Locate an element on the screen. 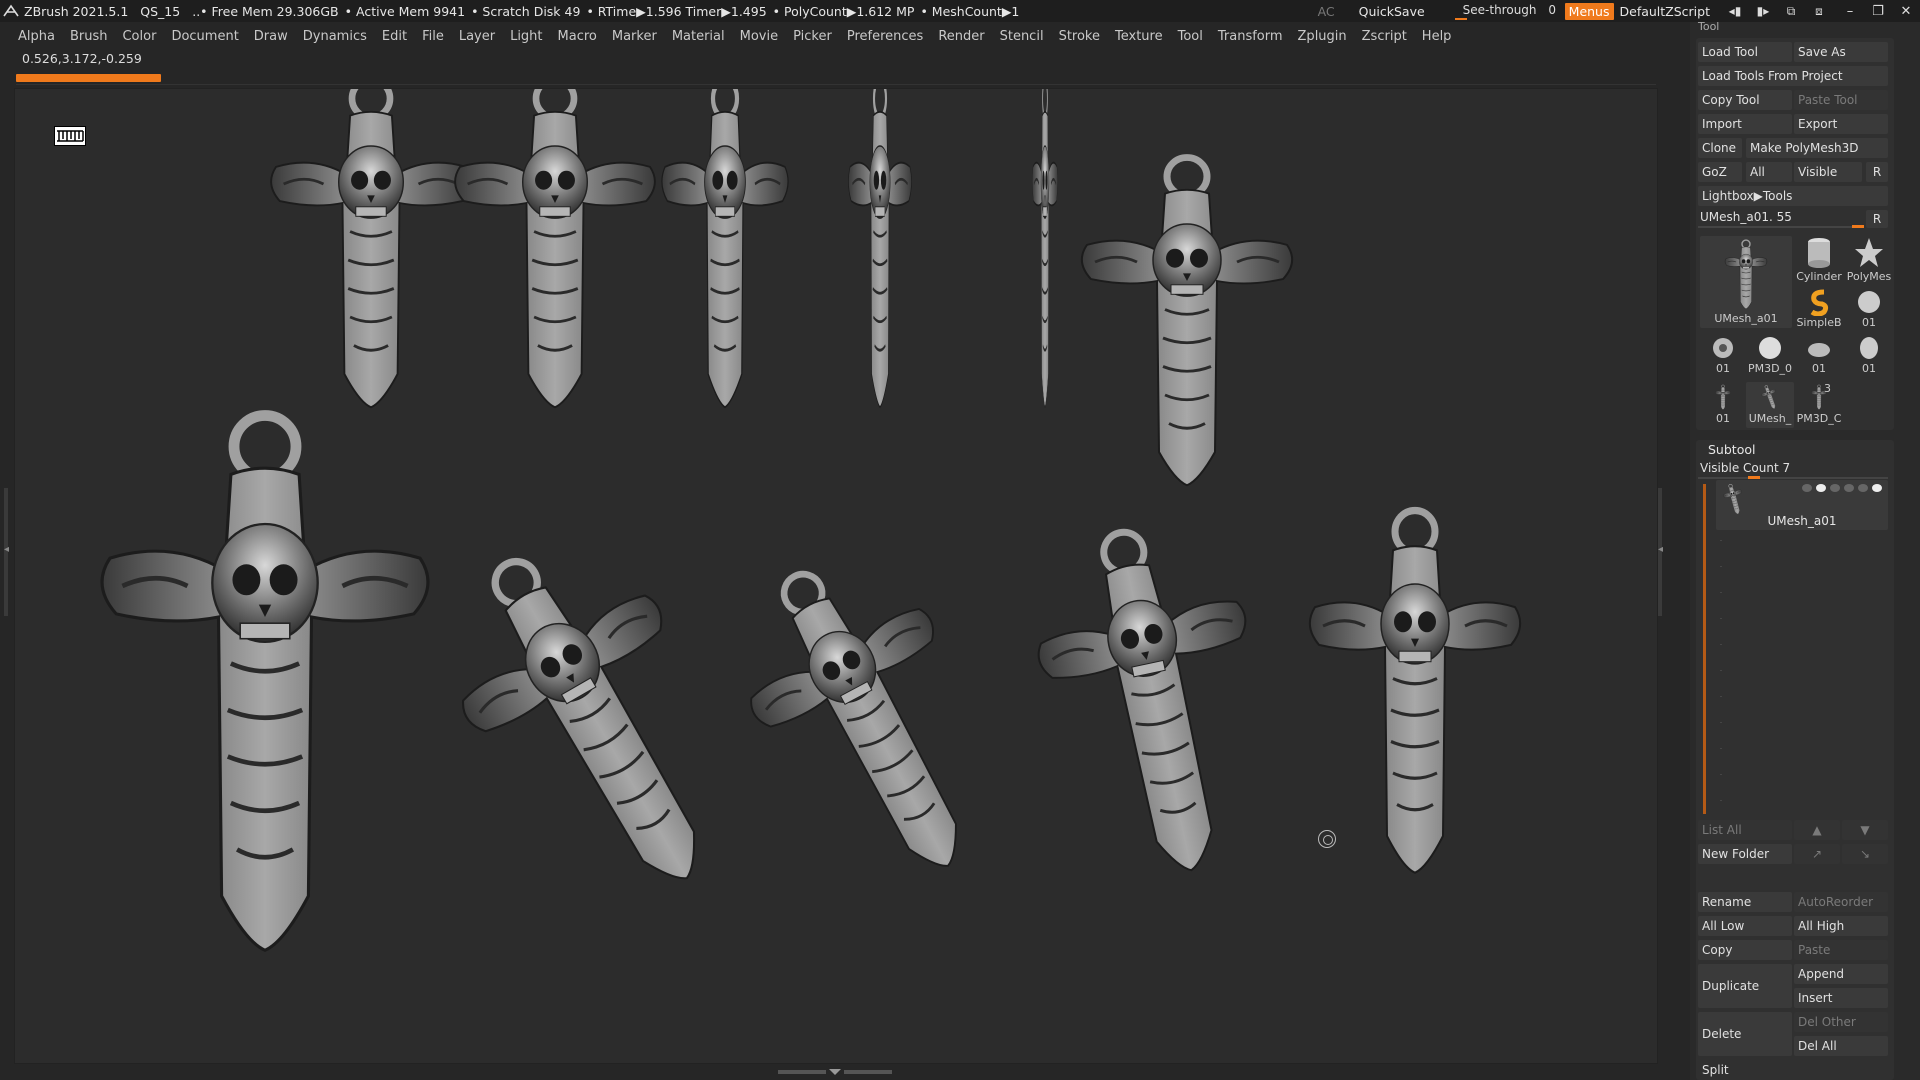 The height and width of the screenshot is (1080, 1920). goz-button: GoZ is located at coordinates (1720, 172).